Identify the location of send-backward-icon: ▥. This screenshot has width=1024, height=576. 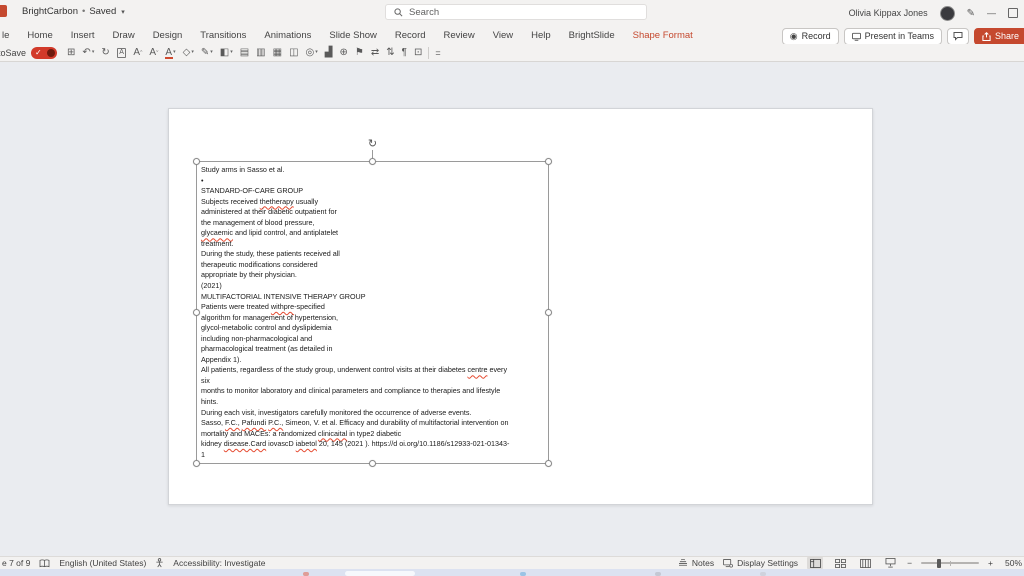
(260, 53).